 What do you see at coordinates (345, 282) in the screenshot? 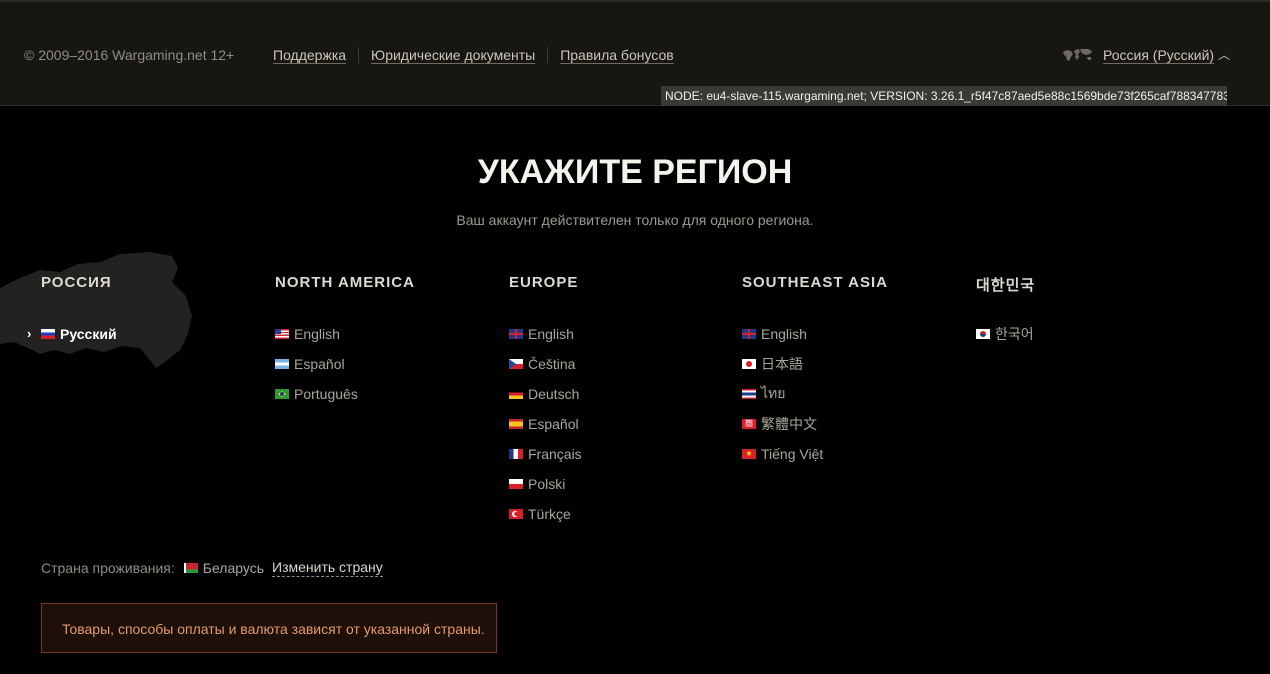
I see `region-heading: NORTH AMERICA` at bounding box center [345, 282].